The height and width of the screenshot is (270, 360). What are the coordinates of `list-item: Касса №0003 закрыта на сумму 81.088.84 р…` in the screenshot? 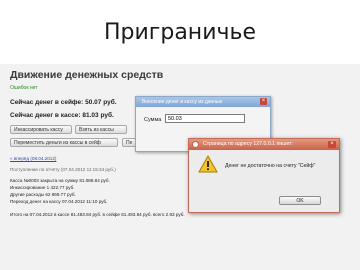 It's located at (60, 180).